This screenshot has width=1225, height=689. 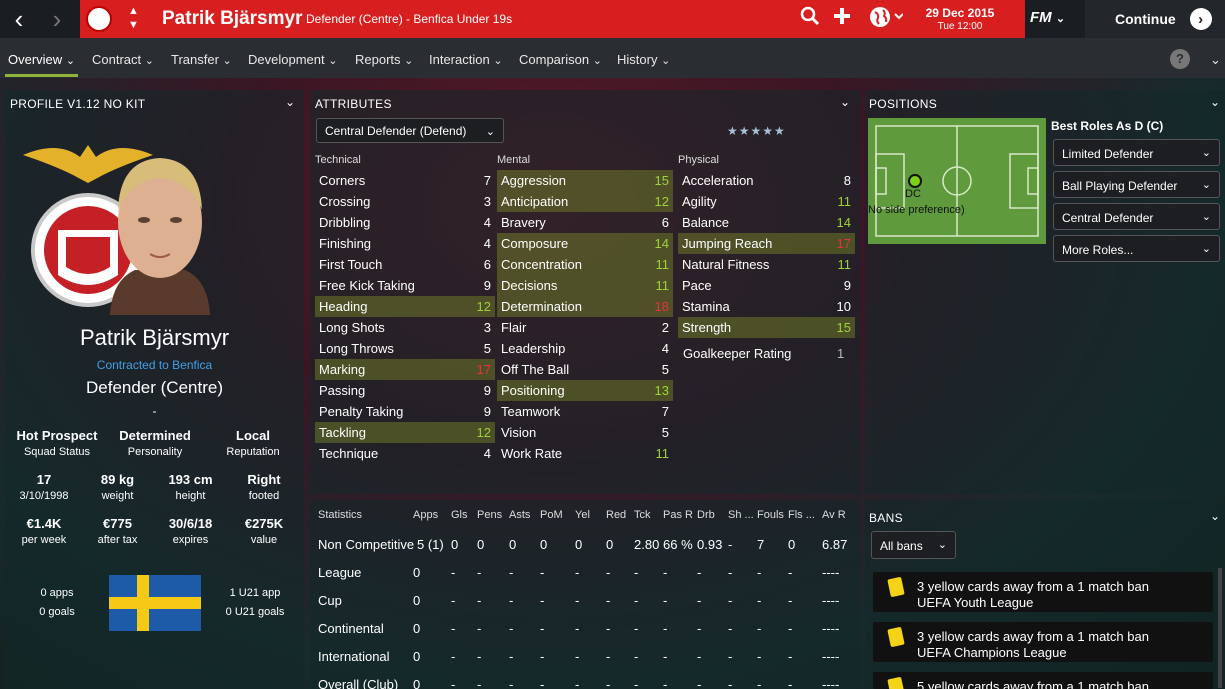 What do you see at coordinates (770, 515) in the screenshot?
I see `stats-header: Fouls` at bounding box center [770, 515].